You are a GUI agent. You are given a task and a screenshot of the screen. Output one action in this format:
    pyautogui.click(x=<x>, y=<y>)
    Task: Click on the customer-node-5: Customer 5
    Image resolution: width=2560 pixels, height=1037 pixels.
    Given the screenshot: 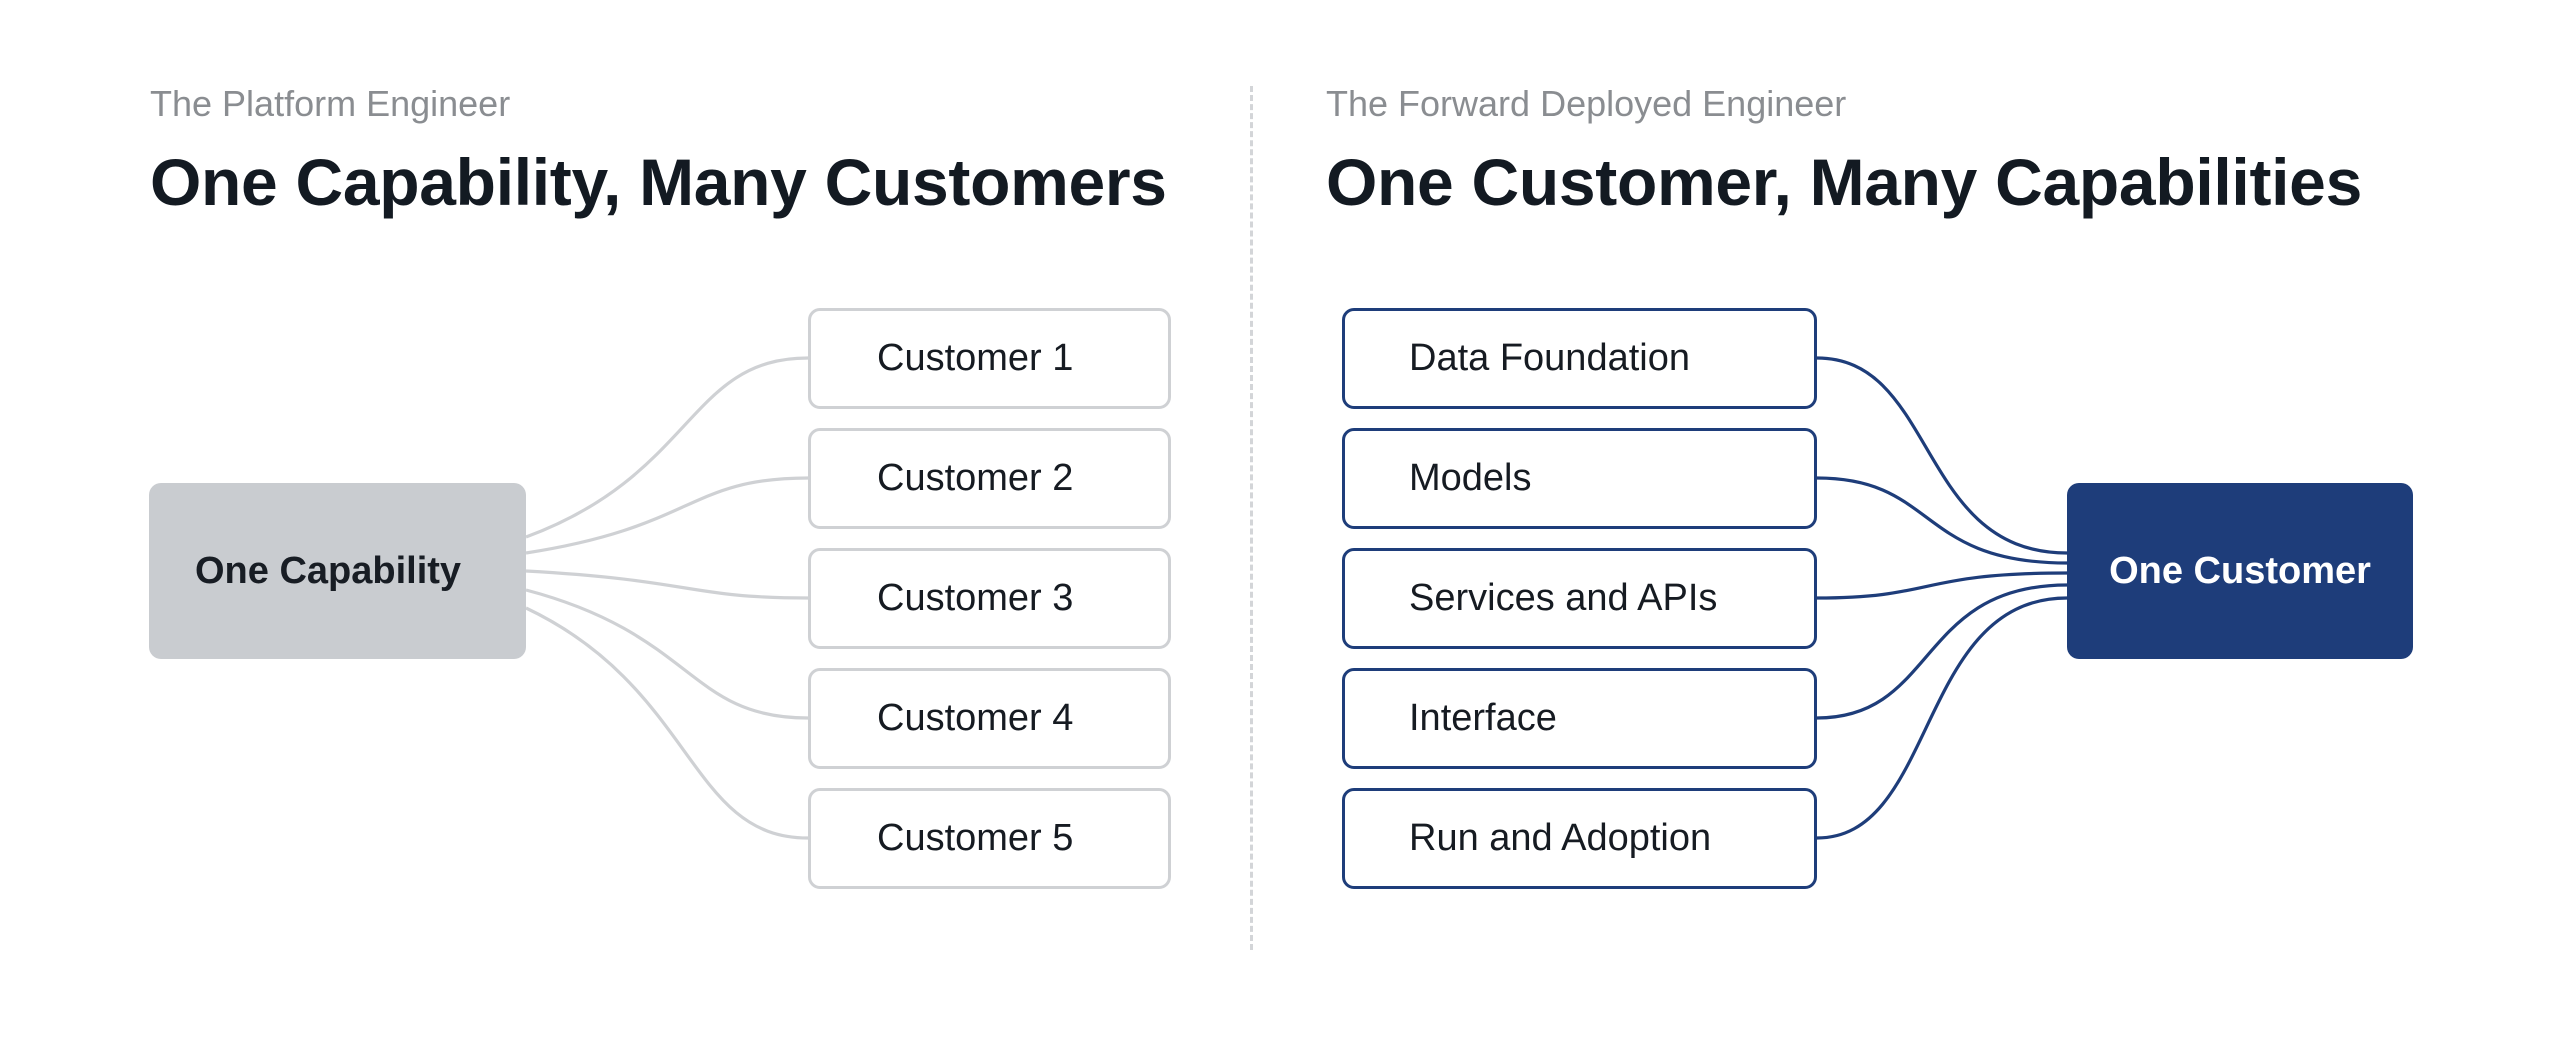 What is the action you would take?
    pyautogui.click(x=989, y=838)
    